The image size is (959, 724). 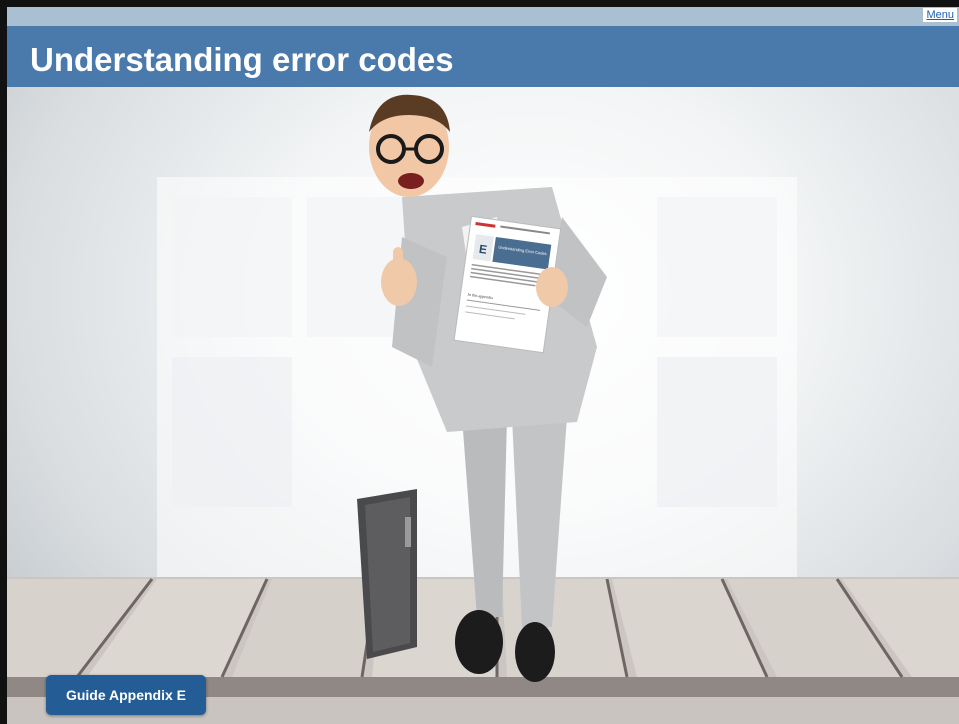 I want to click on title-bar: Understanding error codes, so click(x=483, y=56).